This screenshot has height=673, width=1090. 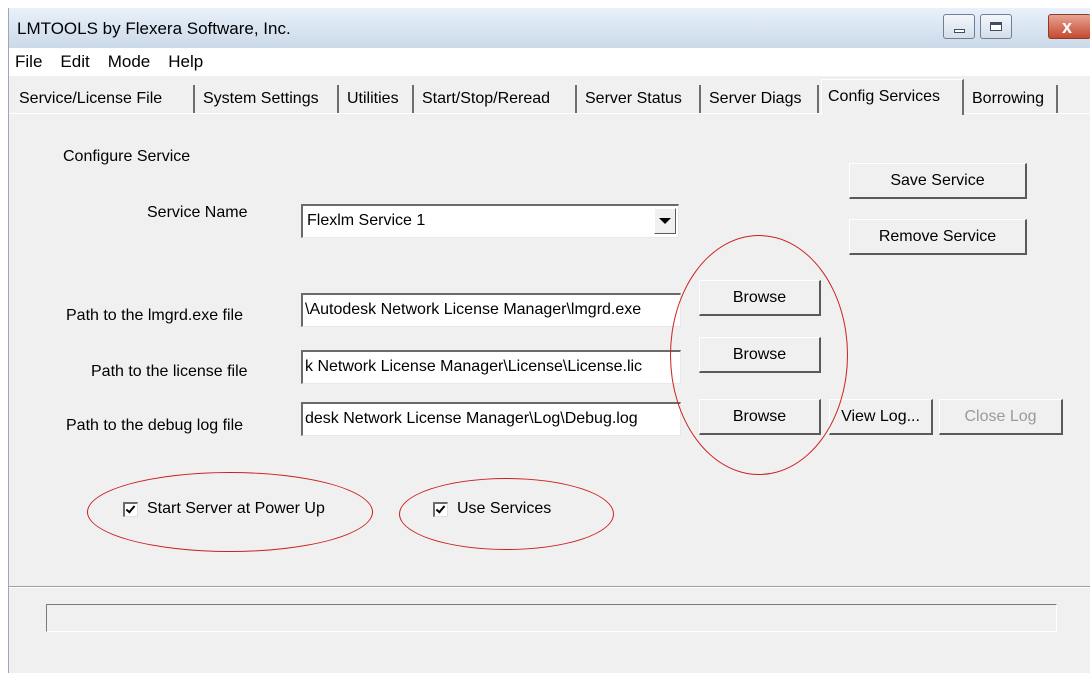 What do you see at coordinates (1001, 417) in the screenshot?
I see `close-log-button: Close Log` at bounding box center [1001, 417].